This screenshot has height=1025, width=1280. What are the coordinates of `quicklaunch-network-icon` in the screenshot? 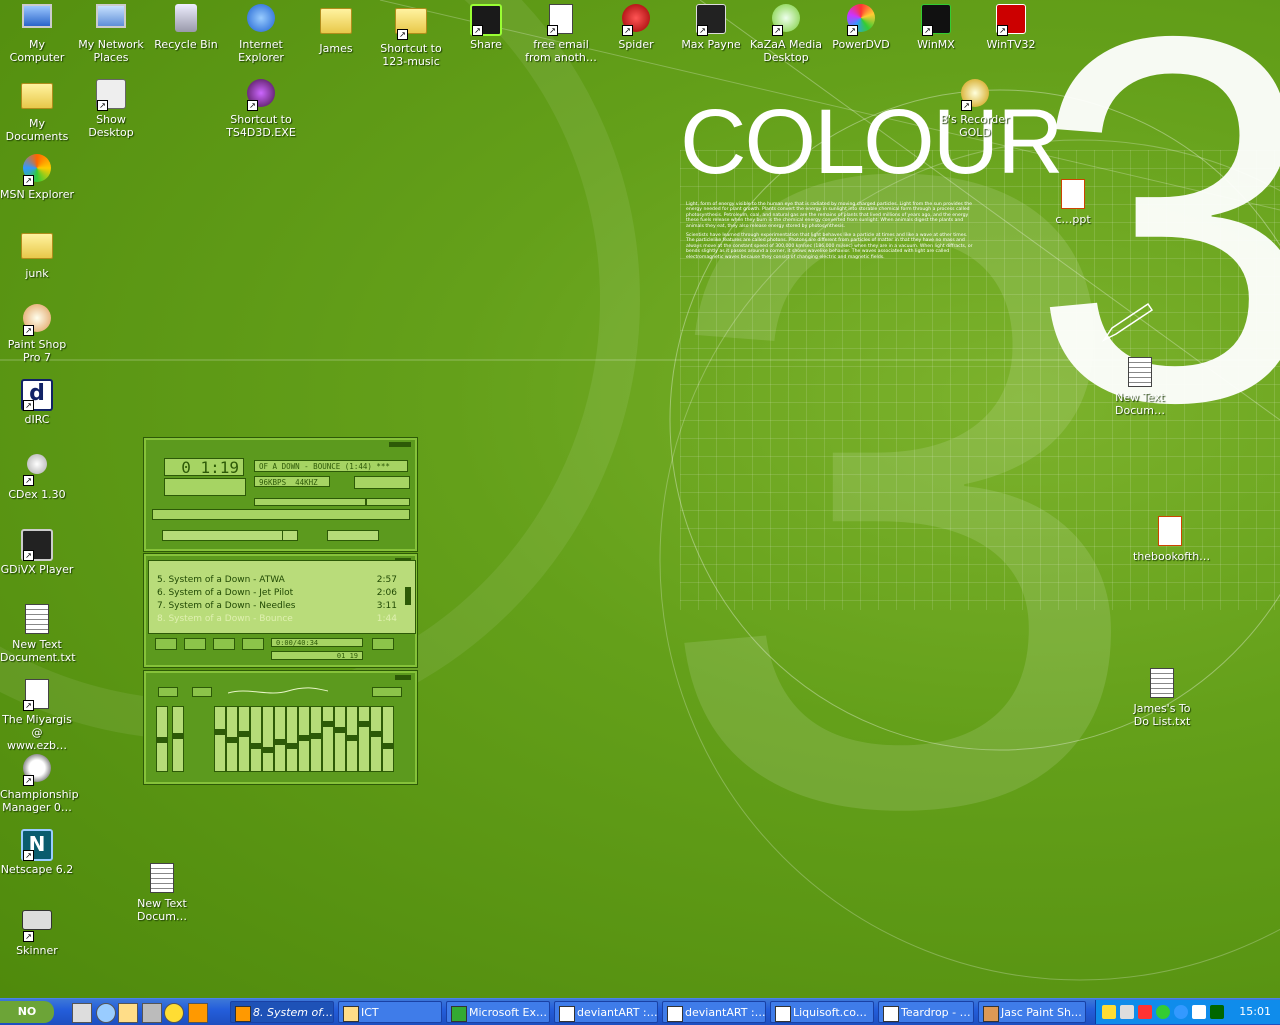 It's located at (152, 1013).